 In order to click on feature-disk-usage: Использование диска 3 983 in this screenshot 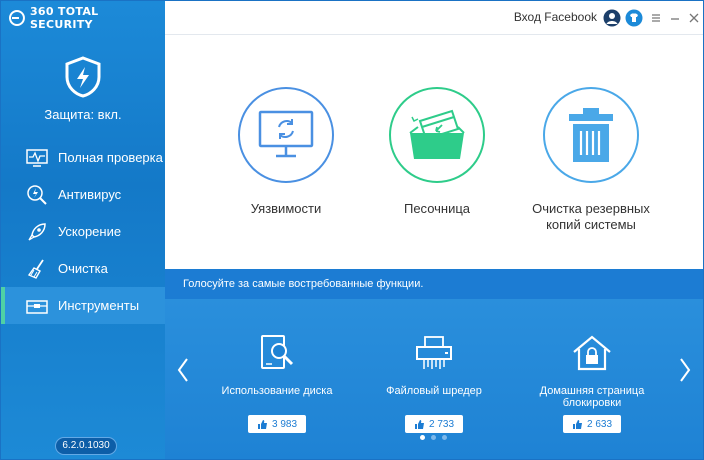, I will do `click(277, 383)`.